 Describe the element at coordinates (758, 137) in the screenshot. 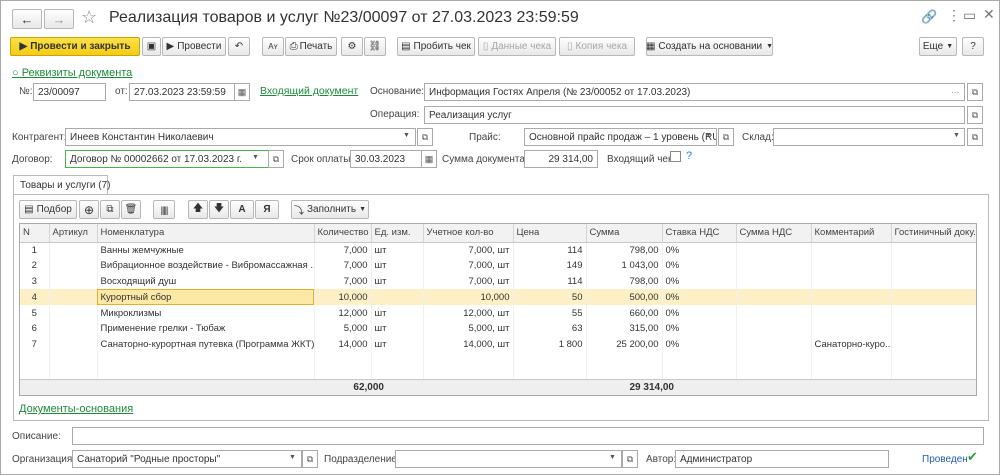

I see `warehouse-label: Склад:` at that location.